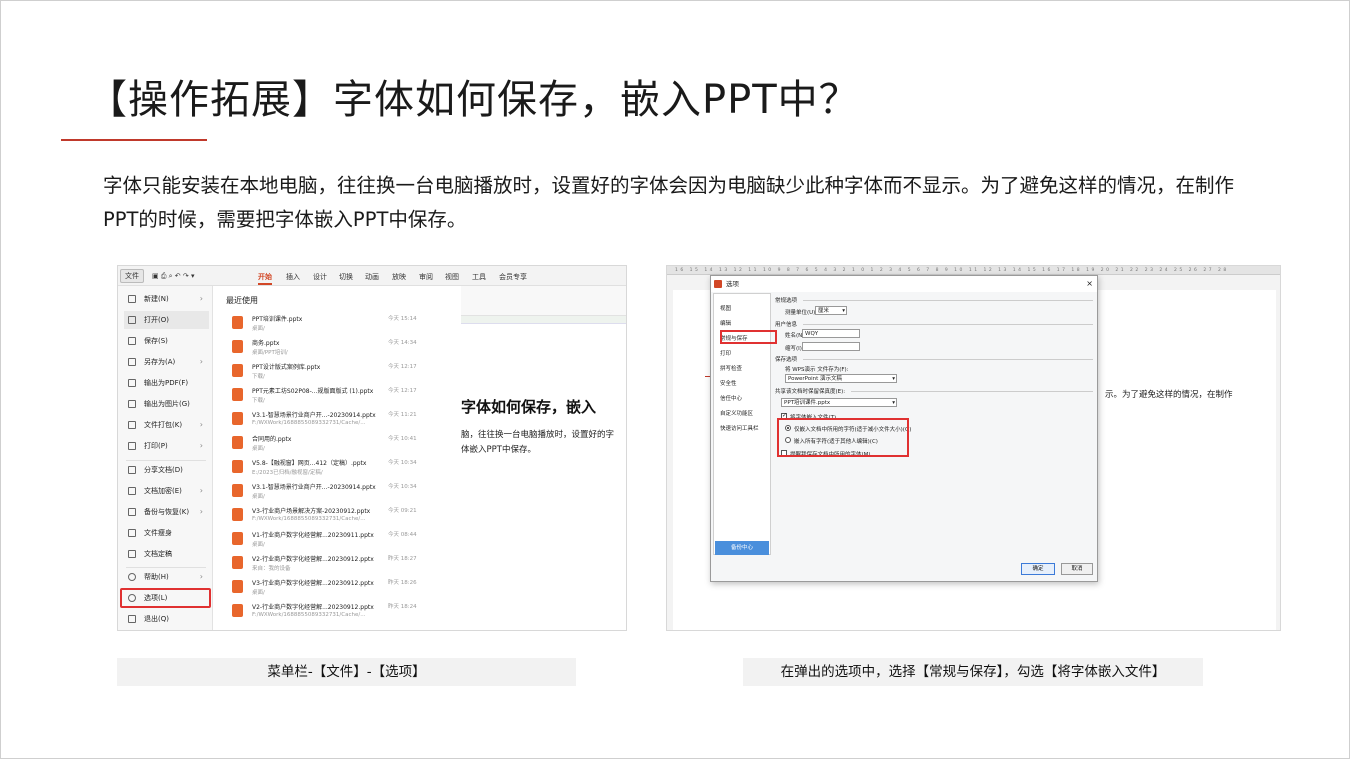 Image resolution: width=1350 pixels, height=759 pixels. I want to click on embed-fonts-highlight-box, so click(843, 437).